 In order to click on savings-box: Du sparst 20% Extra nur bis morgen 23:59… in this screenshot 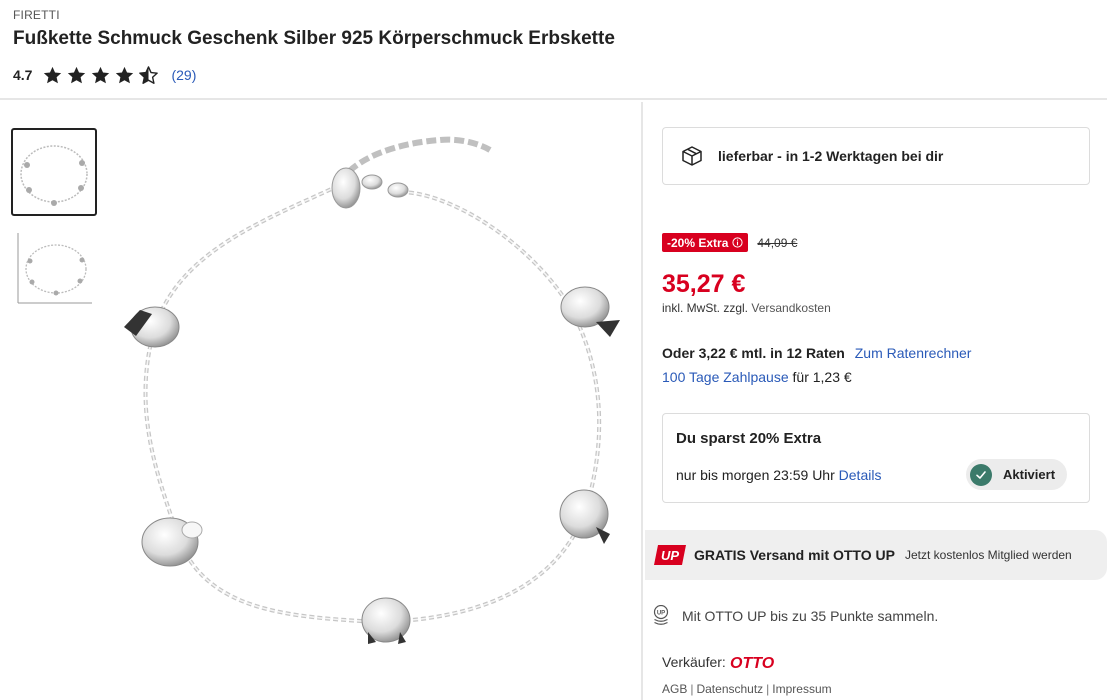, I will do `click(876, 458)`.